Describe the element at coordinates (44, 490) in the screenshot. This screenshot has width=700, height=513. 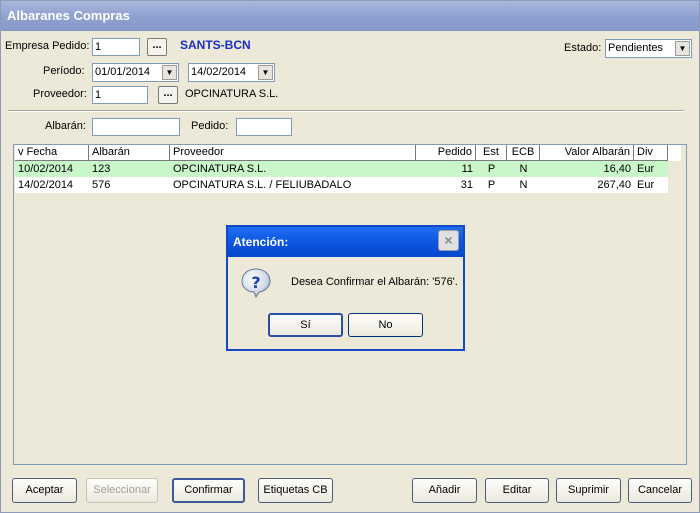
I see `aceptar-button: Aceptar` at that location.